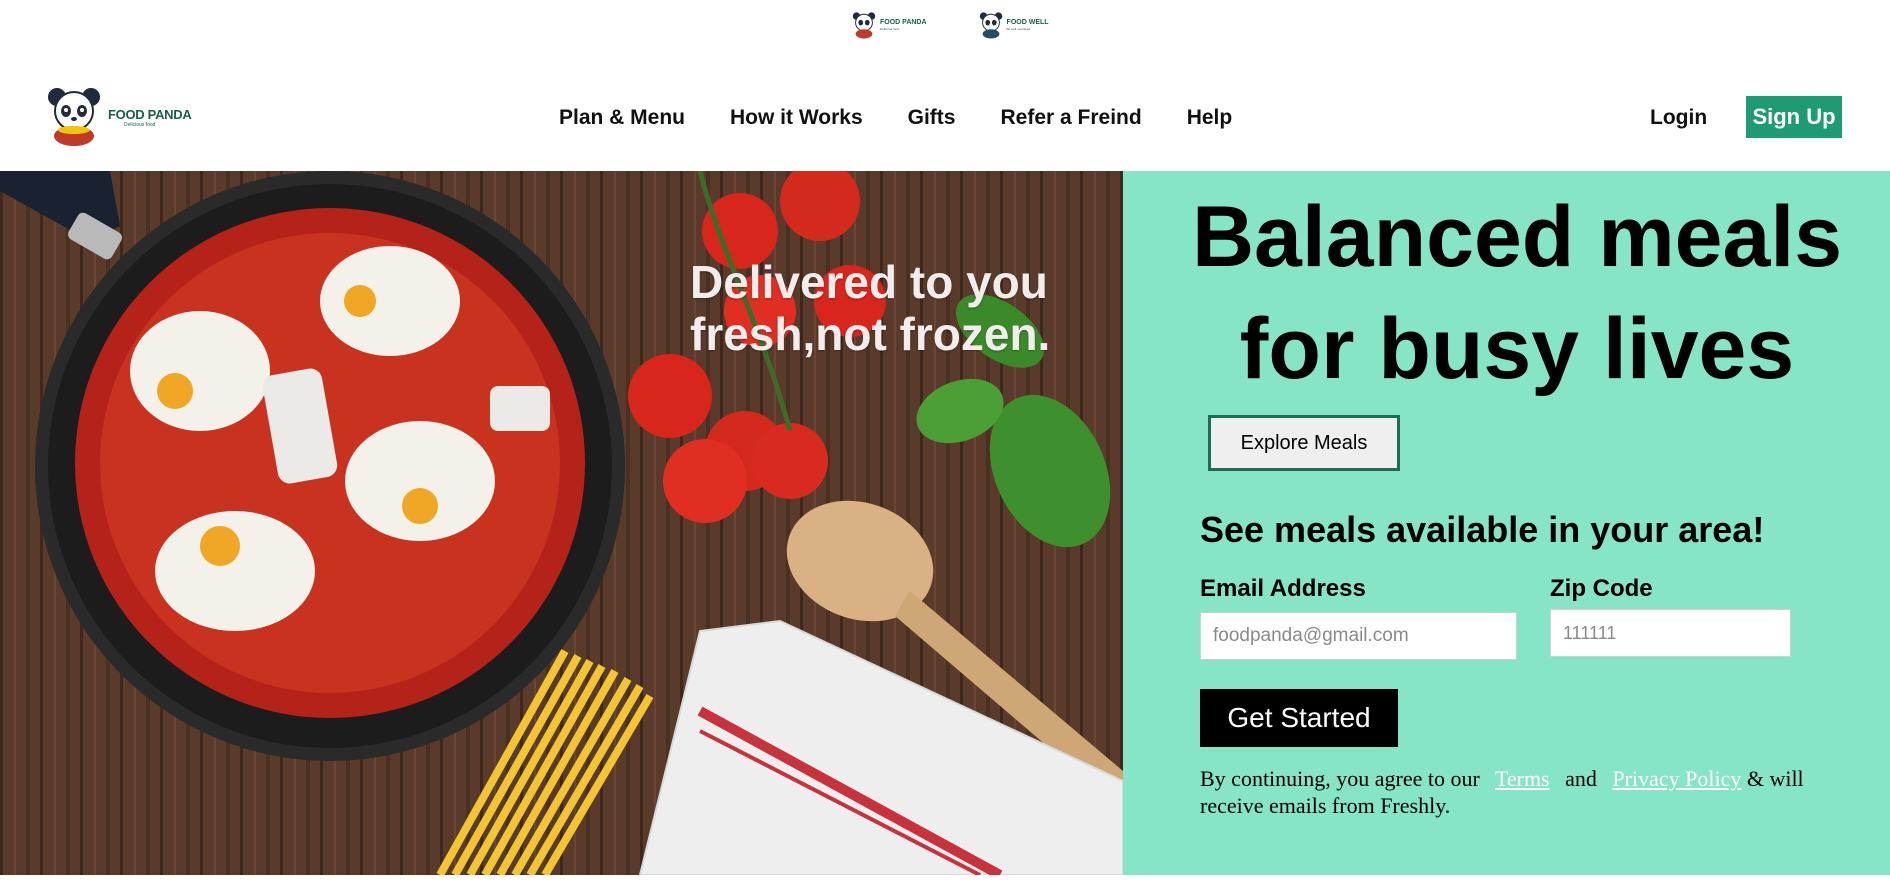 The width and height of the screenshot is (1890, 887). Describe the element at coordinates (1522, 778) in the screenshot. I see `terms-link: Terms` at that location.